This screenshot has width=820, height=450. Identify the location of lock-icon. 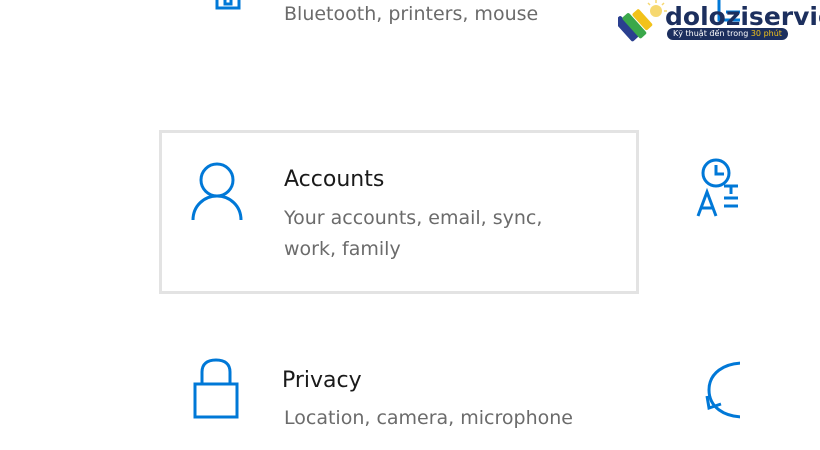
(216, 389).